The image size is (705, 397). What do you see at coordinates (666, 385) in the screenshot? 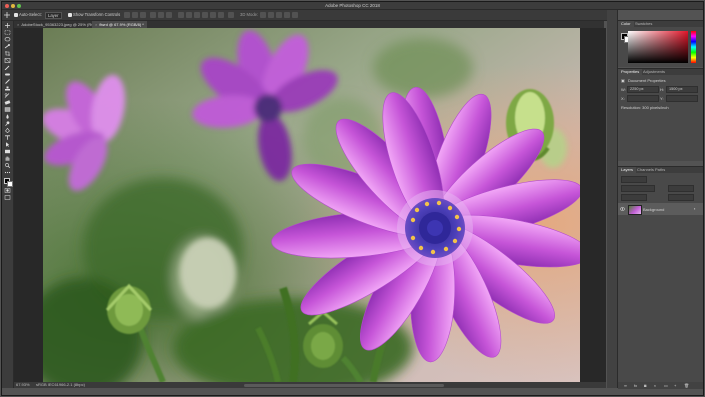
I see `new-group-icon: ▭` at bounding box center [666, 385].